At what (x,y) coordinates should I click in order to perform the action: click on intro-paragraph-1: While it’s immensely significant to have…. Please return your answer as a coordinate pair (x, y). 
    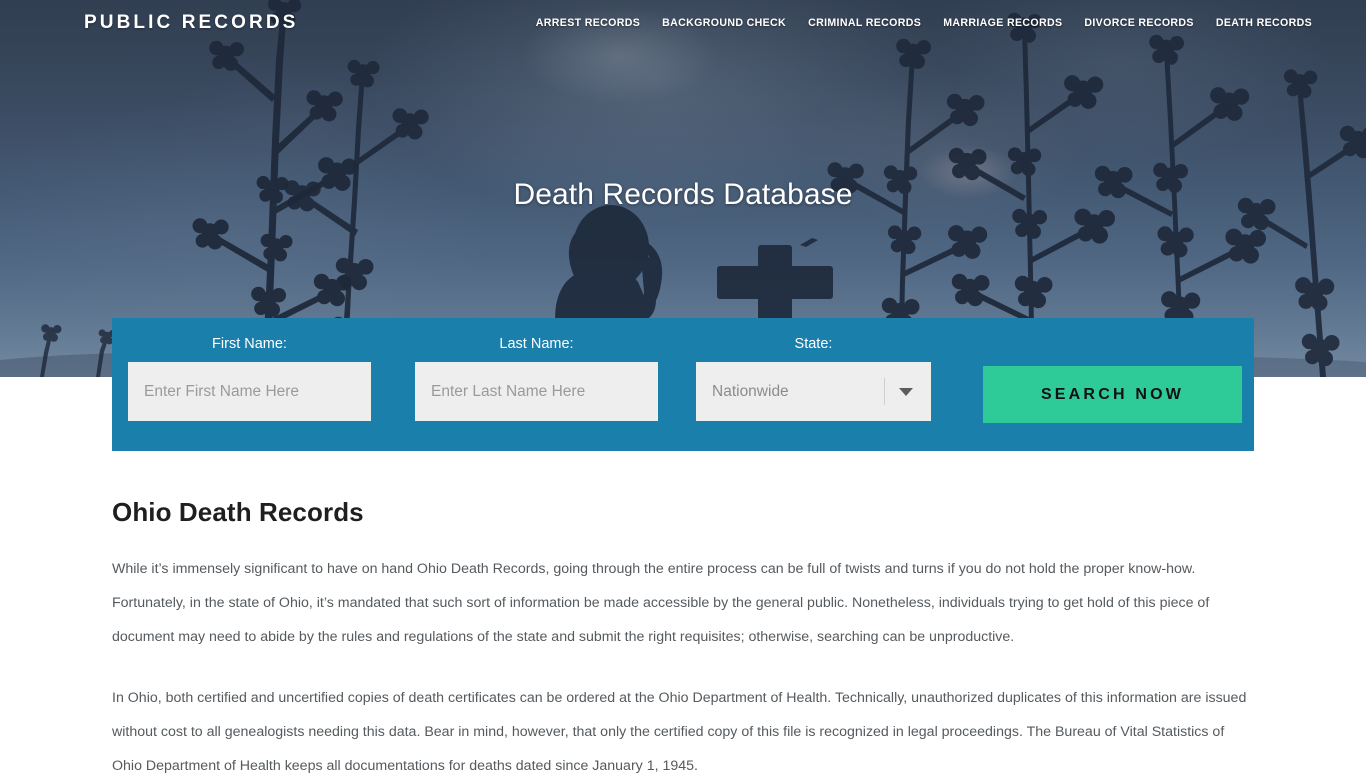
    Looking at the image, I should click on (661, 603).